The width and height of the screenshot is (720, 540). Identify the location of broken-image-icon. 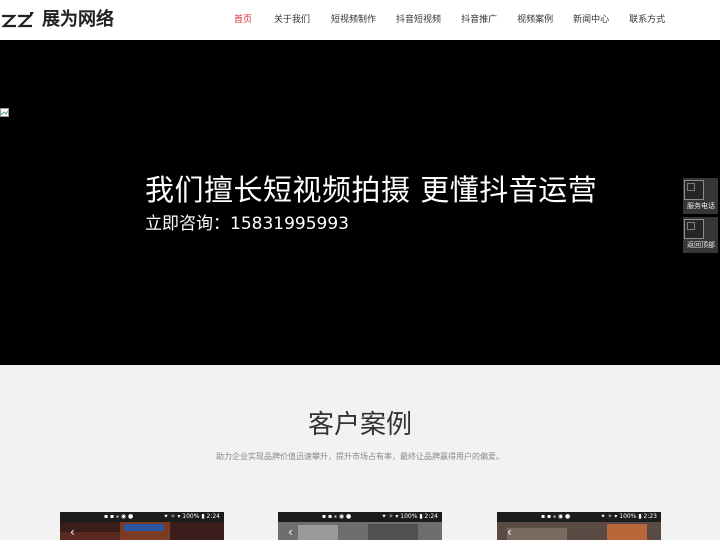
(4, 112).